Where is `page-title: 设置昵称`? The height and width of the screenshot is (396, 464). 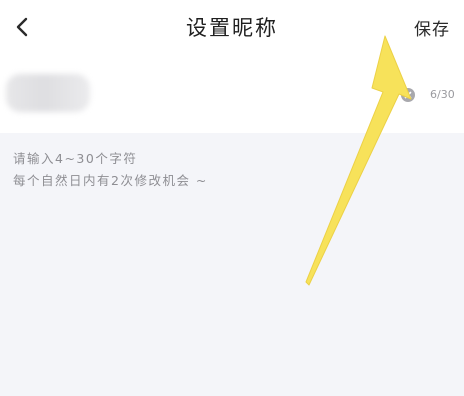
page-title: 设置昵称 is located at coordinates (232, 28).